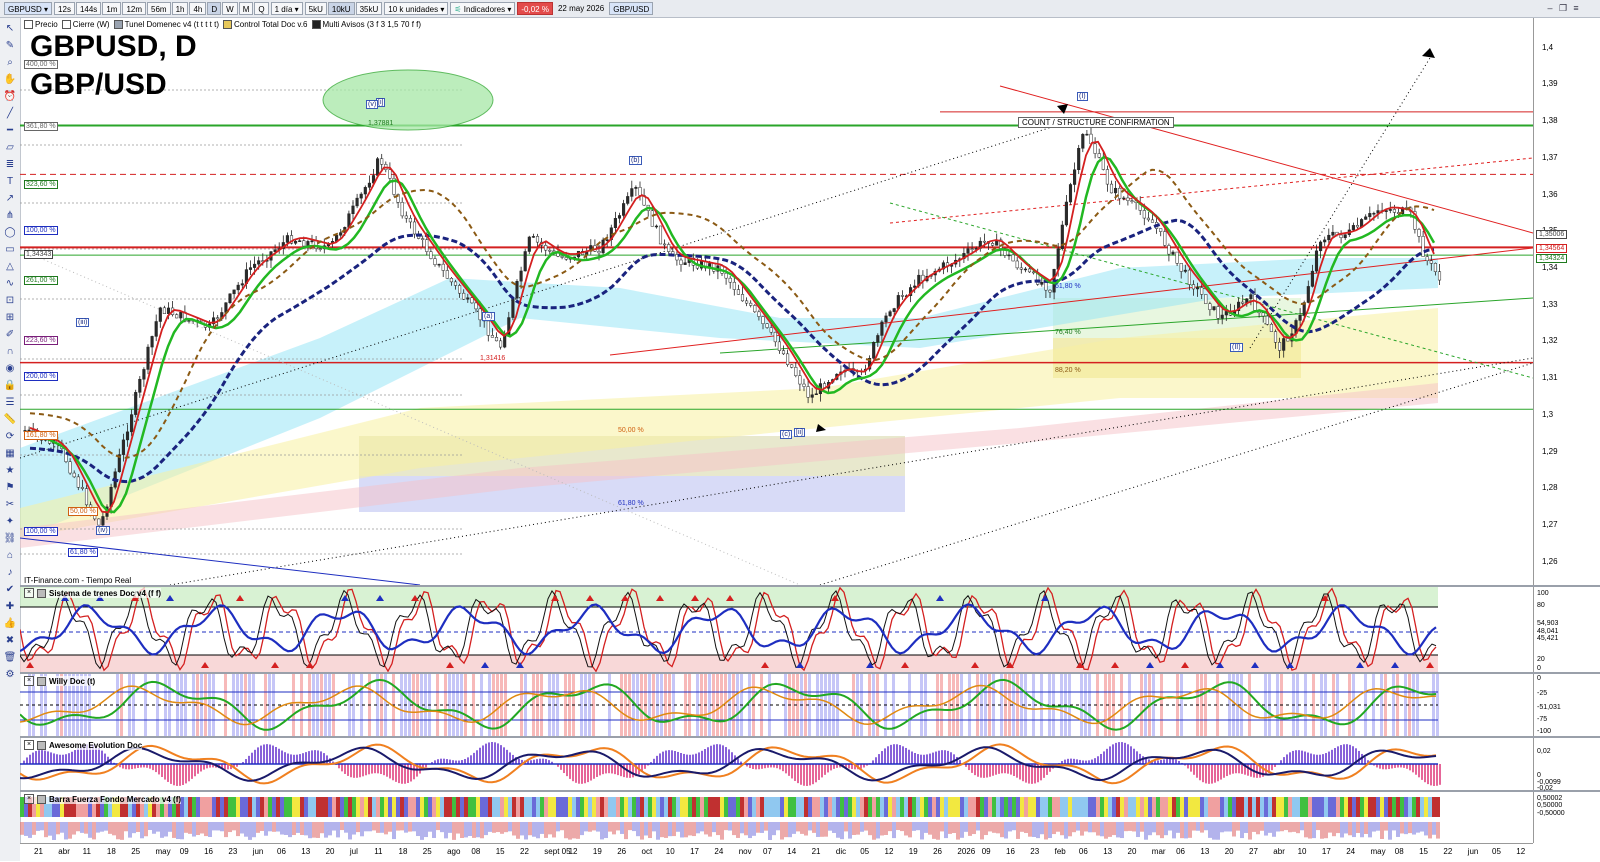 This screenshot has height=862, width=1600. Describe the element at coordinates (261, 8) in the screenshot. I see `timeframe-button: Q` at that location.